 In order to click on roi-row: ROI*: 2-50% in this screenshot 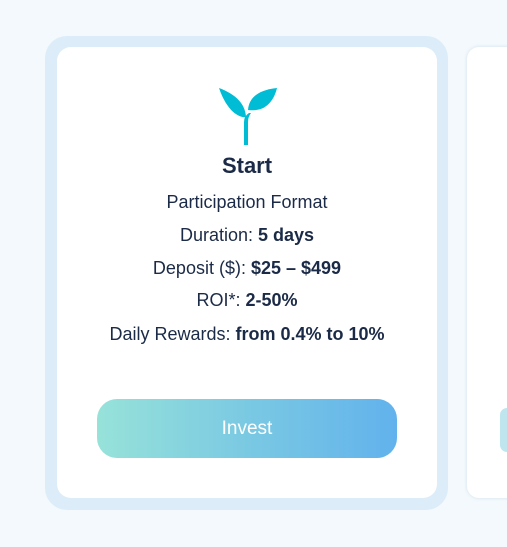, I will do `click(247, 300)`.